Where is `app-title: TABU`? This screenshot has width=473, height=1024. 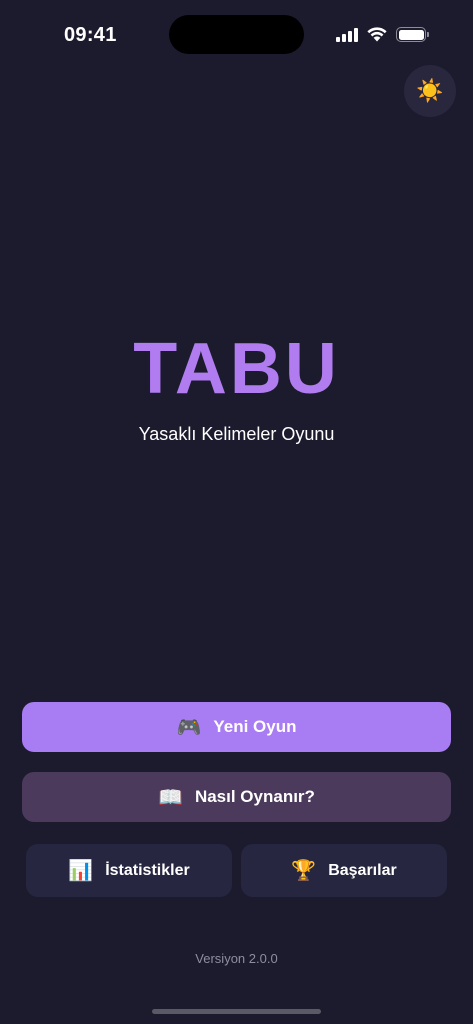
app-title: TABU is located at coordinates (236, 369).